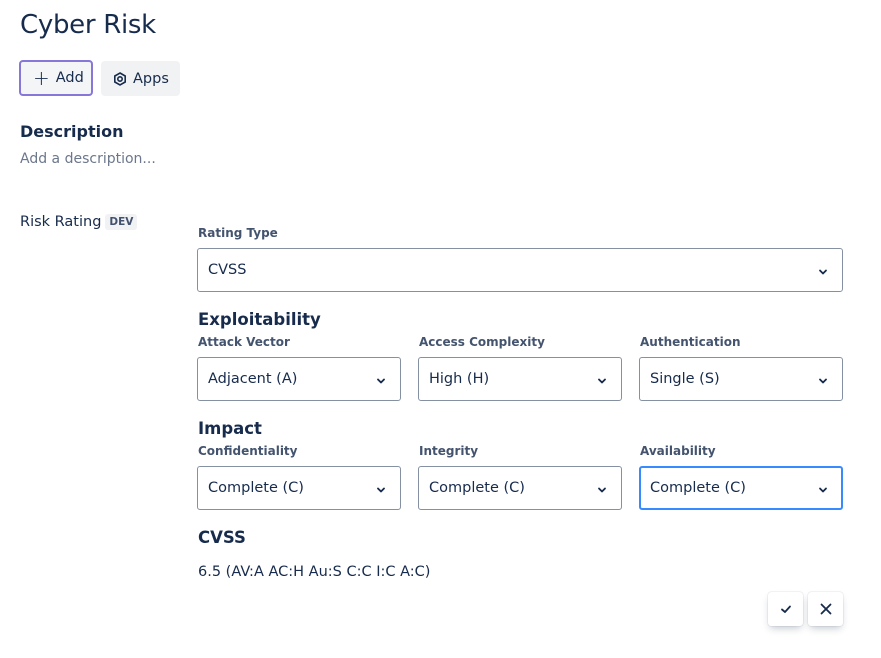 The height and width of the screenshot is (658, 881). Describe the element at coordinates (69, 78) in the screenshot. I see `add-button-label: Add` at that location.